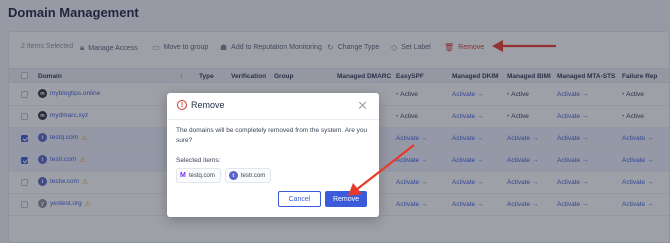  I want to click on chip-label: testq.com, so click(201, 175).